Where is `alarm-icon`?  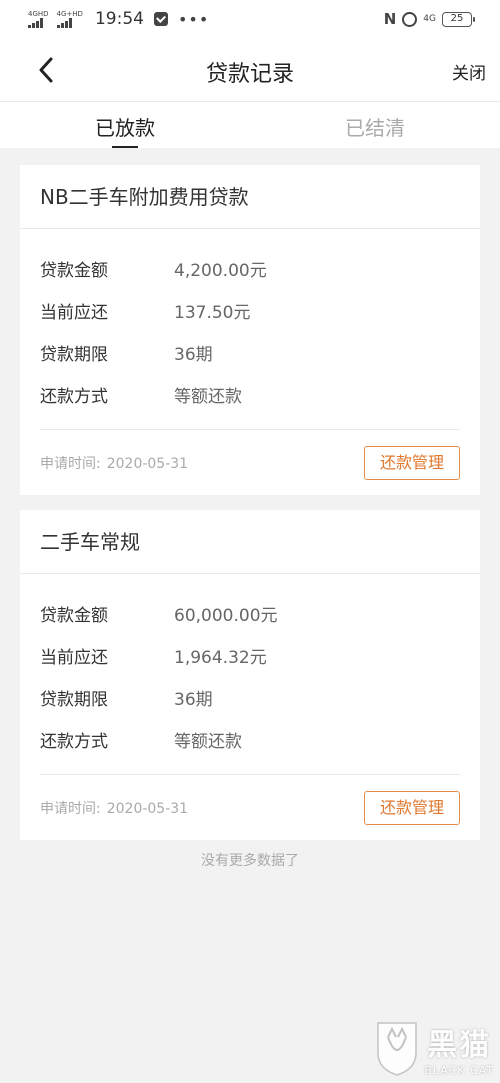
alarm-icon is located at coordinates (410, 19).